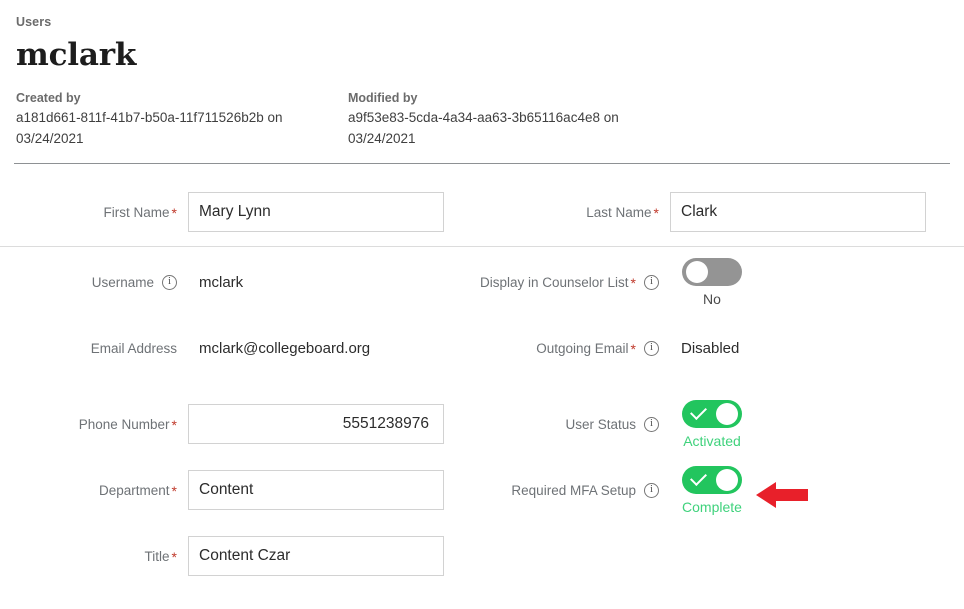 Image resolution: width=964 pixels, height=609 pixels. I want to click on phone-number-input, so click(316, 424).